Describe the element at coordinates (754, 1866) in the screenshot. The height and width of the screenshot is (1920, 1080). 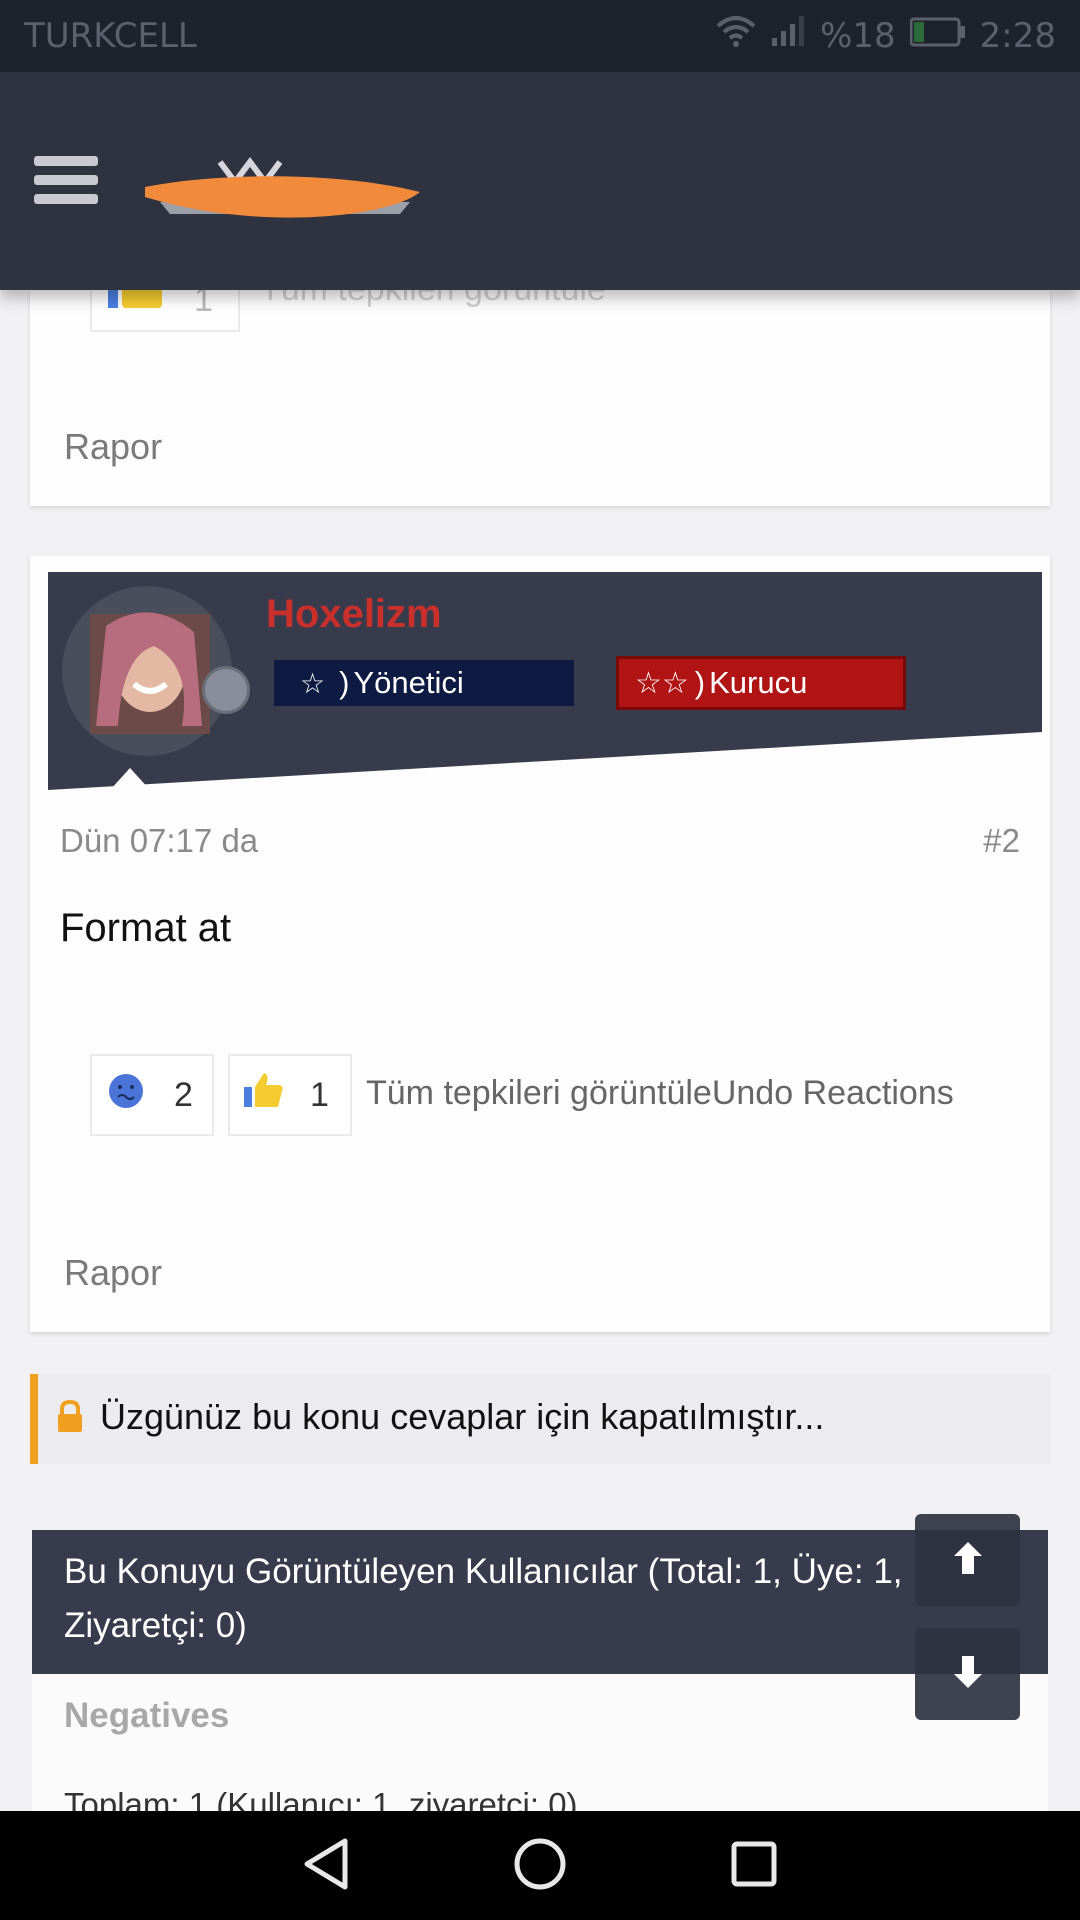
I see `recents-icon` at that location.